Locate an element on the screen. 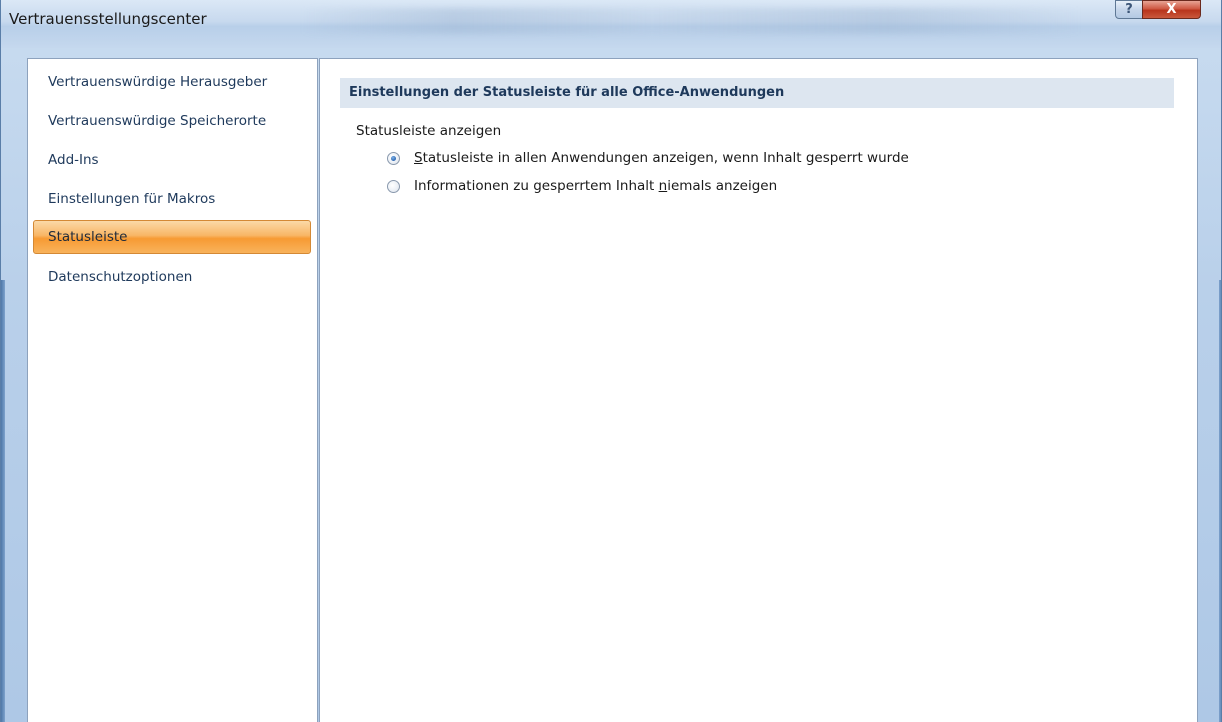 Image resolution: width=1222 pixels, height=722 pixels. group-label: Statusleiste anzeigen is located at coordinates (429, 131).